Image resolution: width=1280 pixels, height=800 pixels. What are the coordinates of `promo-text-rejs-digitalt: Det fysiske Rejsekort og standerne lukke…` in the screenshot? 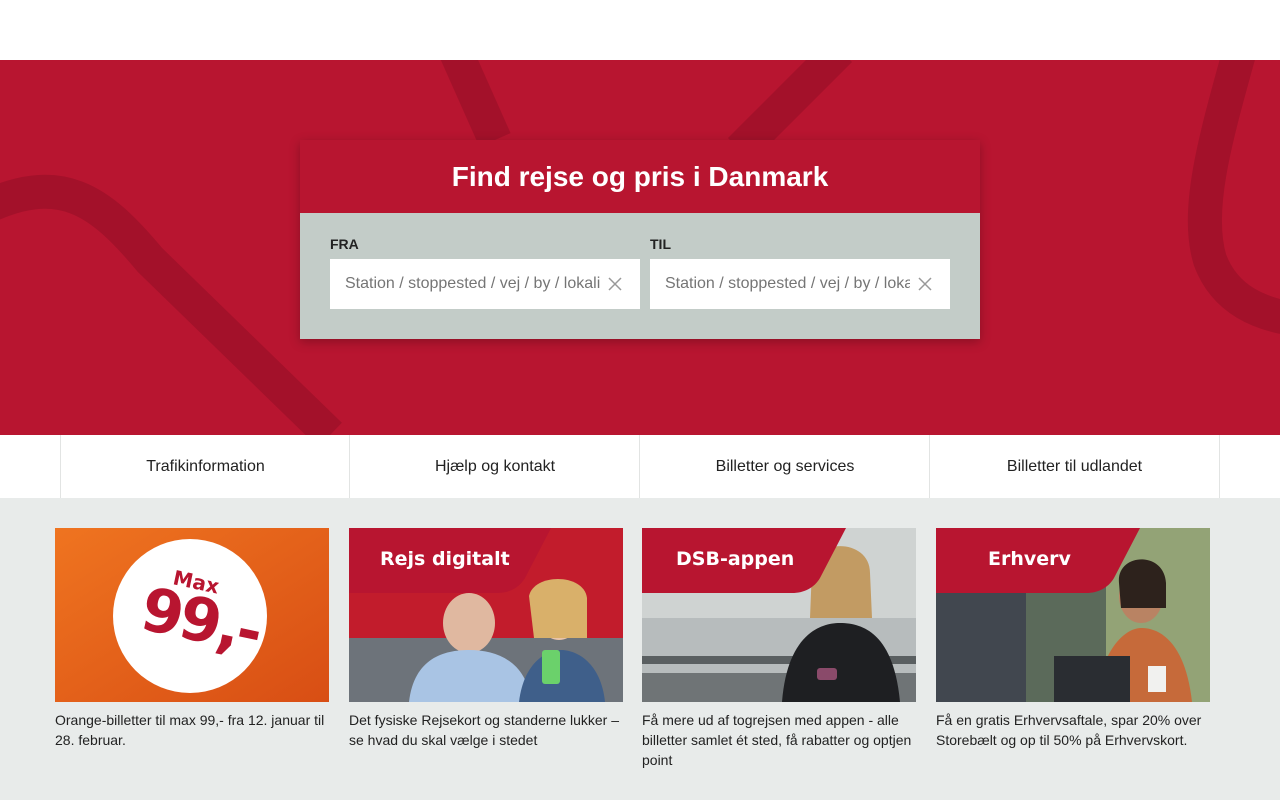 It's located at (484, 730).